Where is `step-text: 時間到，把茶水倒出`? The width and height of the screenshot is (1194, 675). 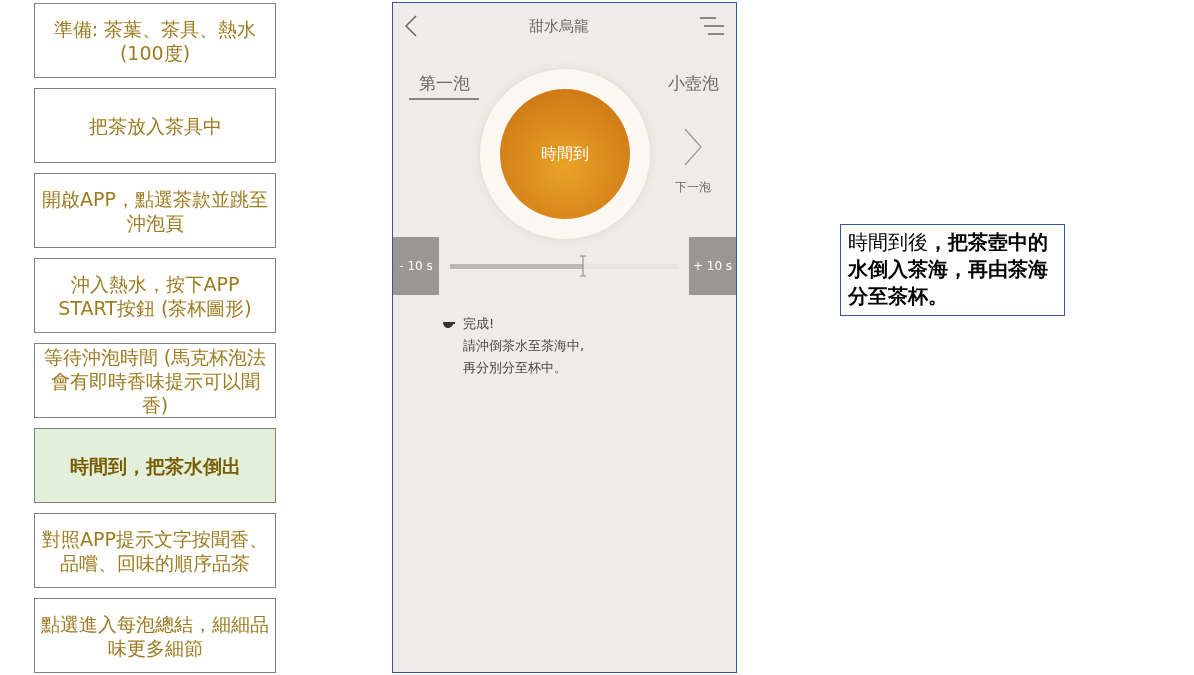
step-text: 時間到，把茶水倒出 is located at coordinates (155, 465).